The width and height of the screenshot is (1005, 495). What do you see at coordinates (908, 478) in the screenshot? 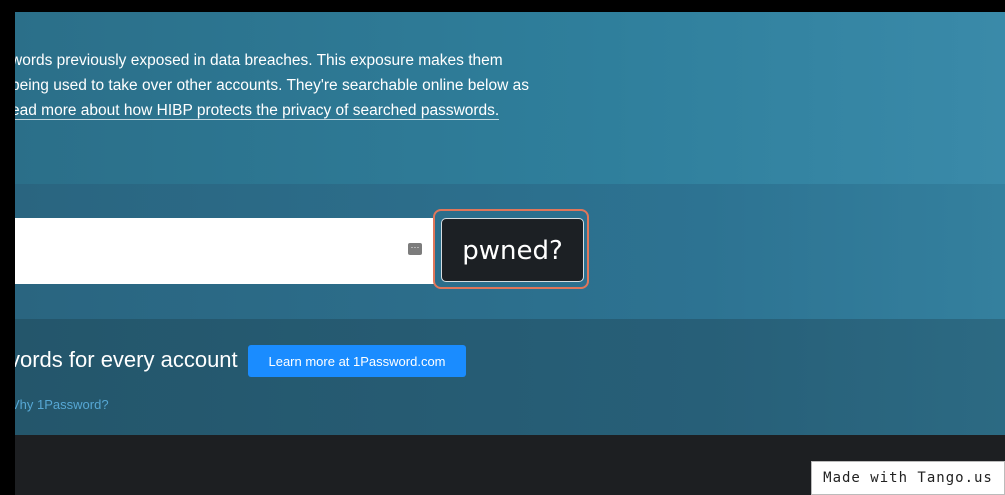
I see `tango-watermark: Made with Tango.us` at bounding box center [908, 478].